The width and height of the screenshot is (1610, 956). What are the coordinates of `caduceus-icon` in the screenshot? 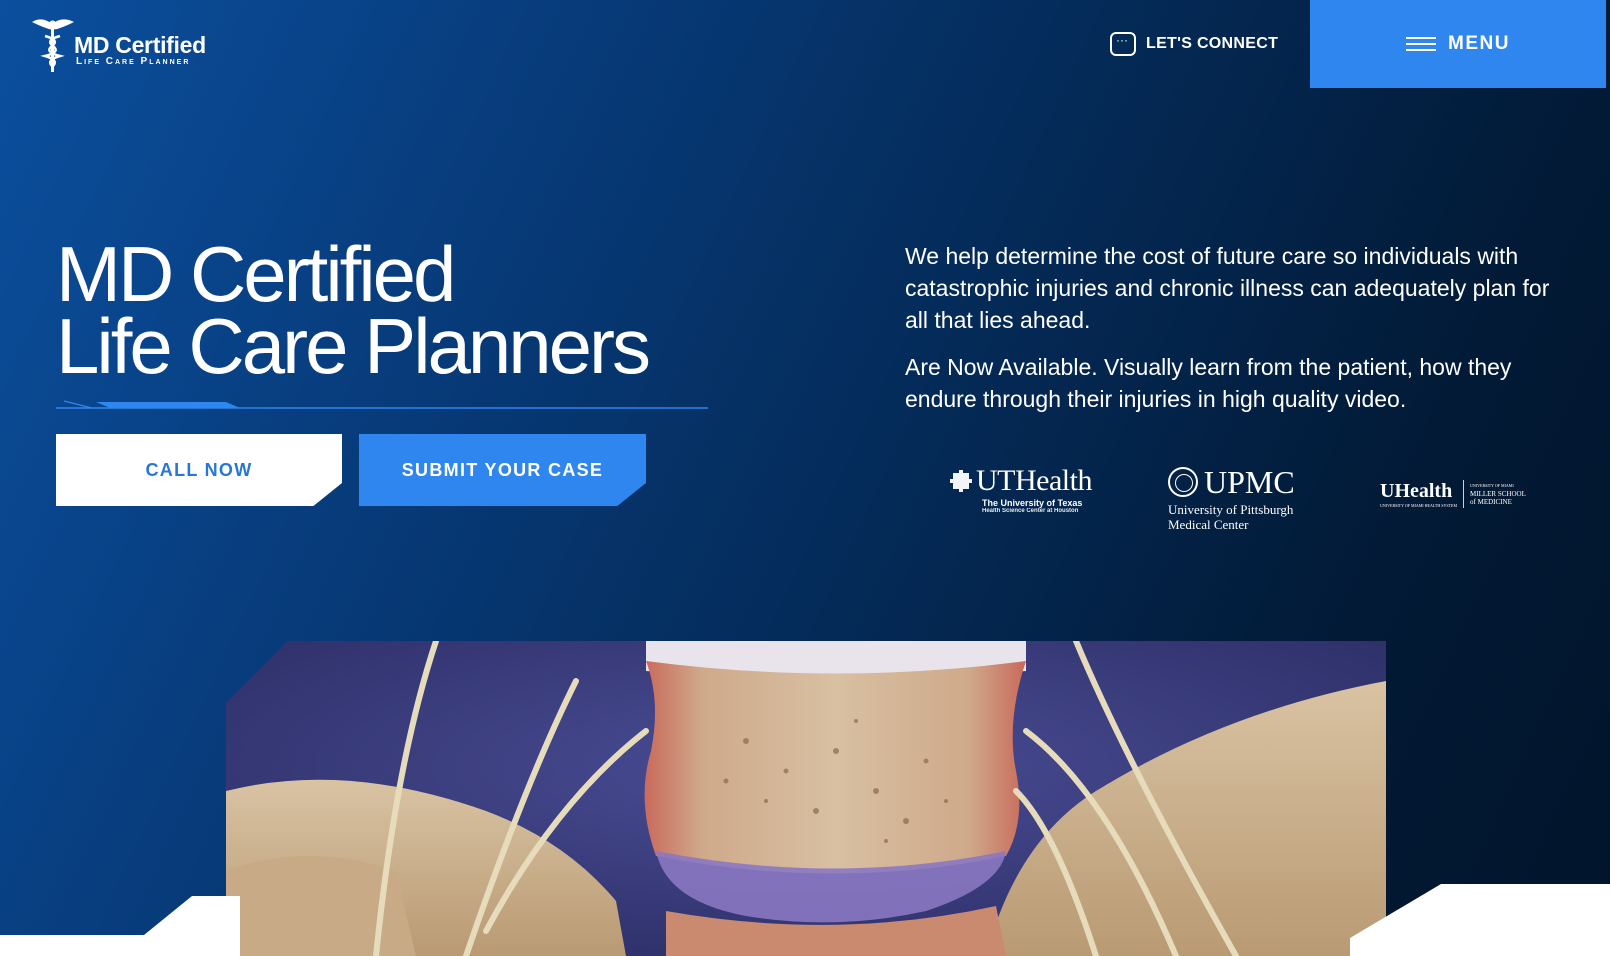 It's located at (53, 45).